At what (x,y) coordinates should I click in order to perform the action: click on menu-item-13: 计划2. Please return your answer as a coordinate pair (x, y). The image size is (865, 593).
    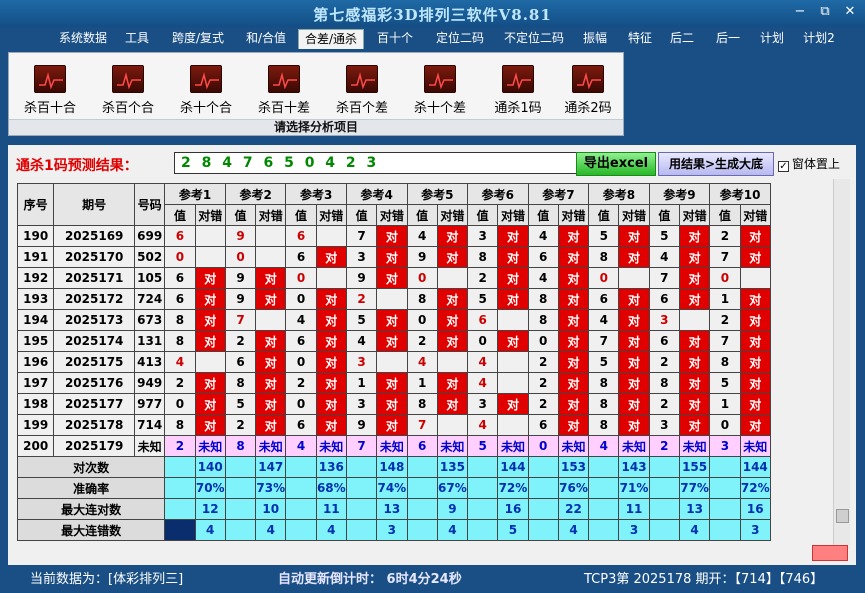
    Looking at the image, I should click on (819, 39).